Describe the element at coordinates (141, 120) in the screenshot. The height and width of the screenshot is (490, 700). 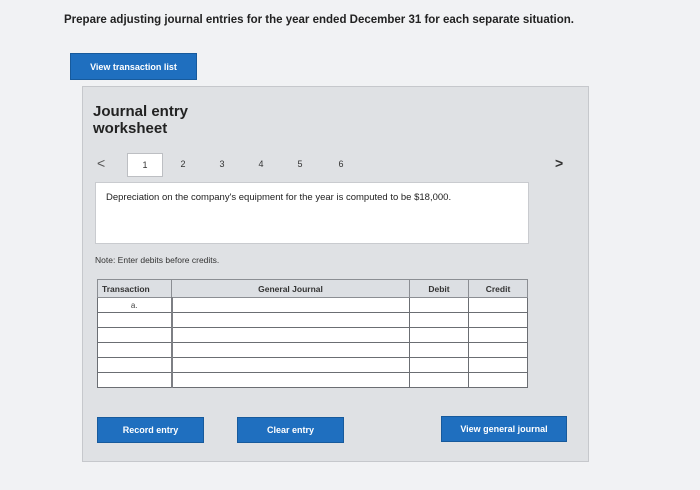
I see `worksheet-title: Journal entry worksheet` at that location.